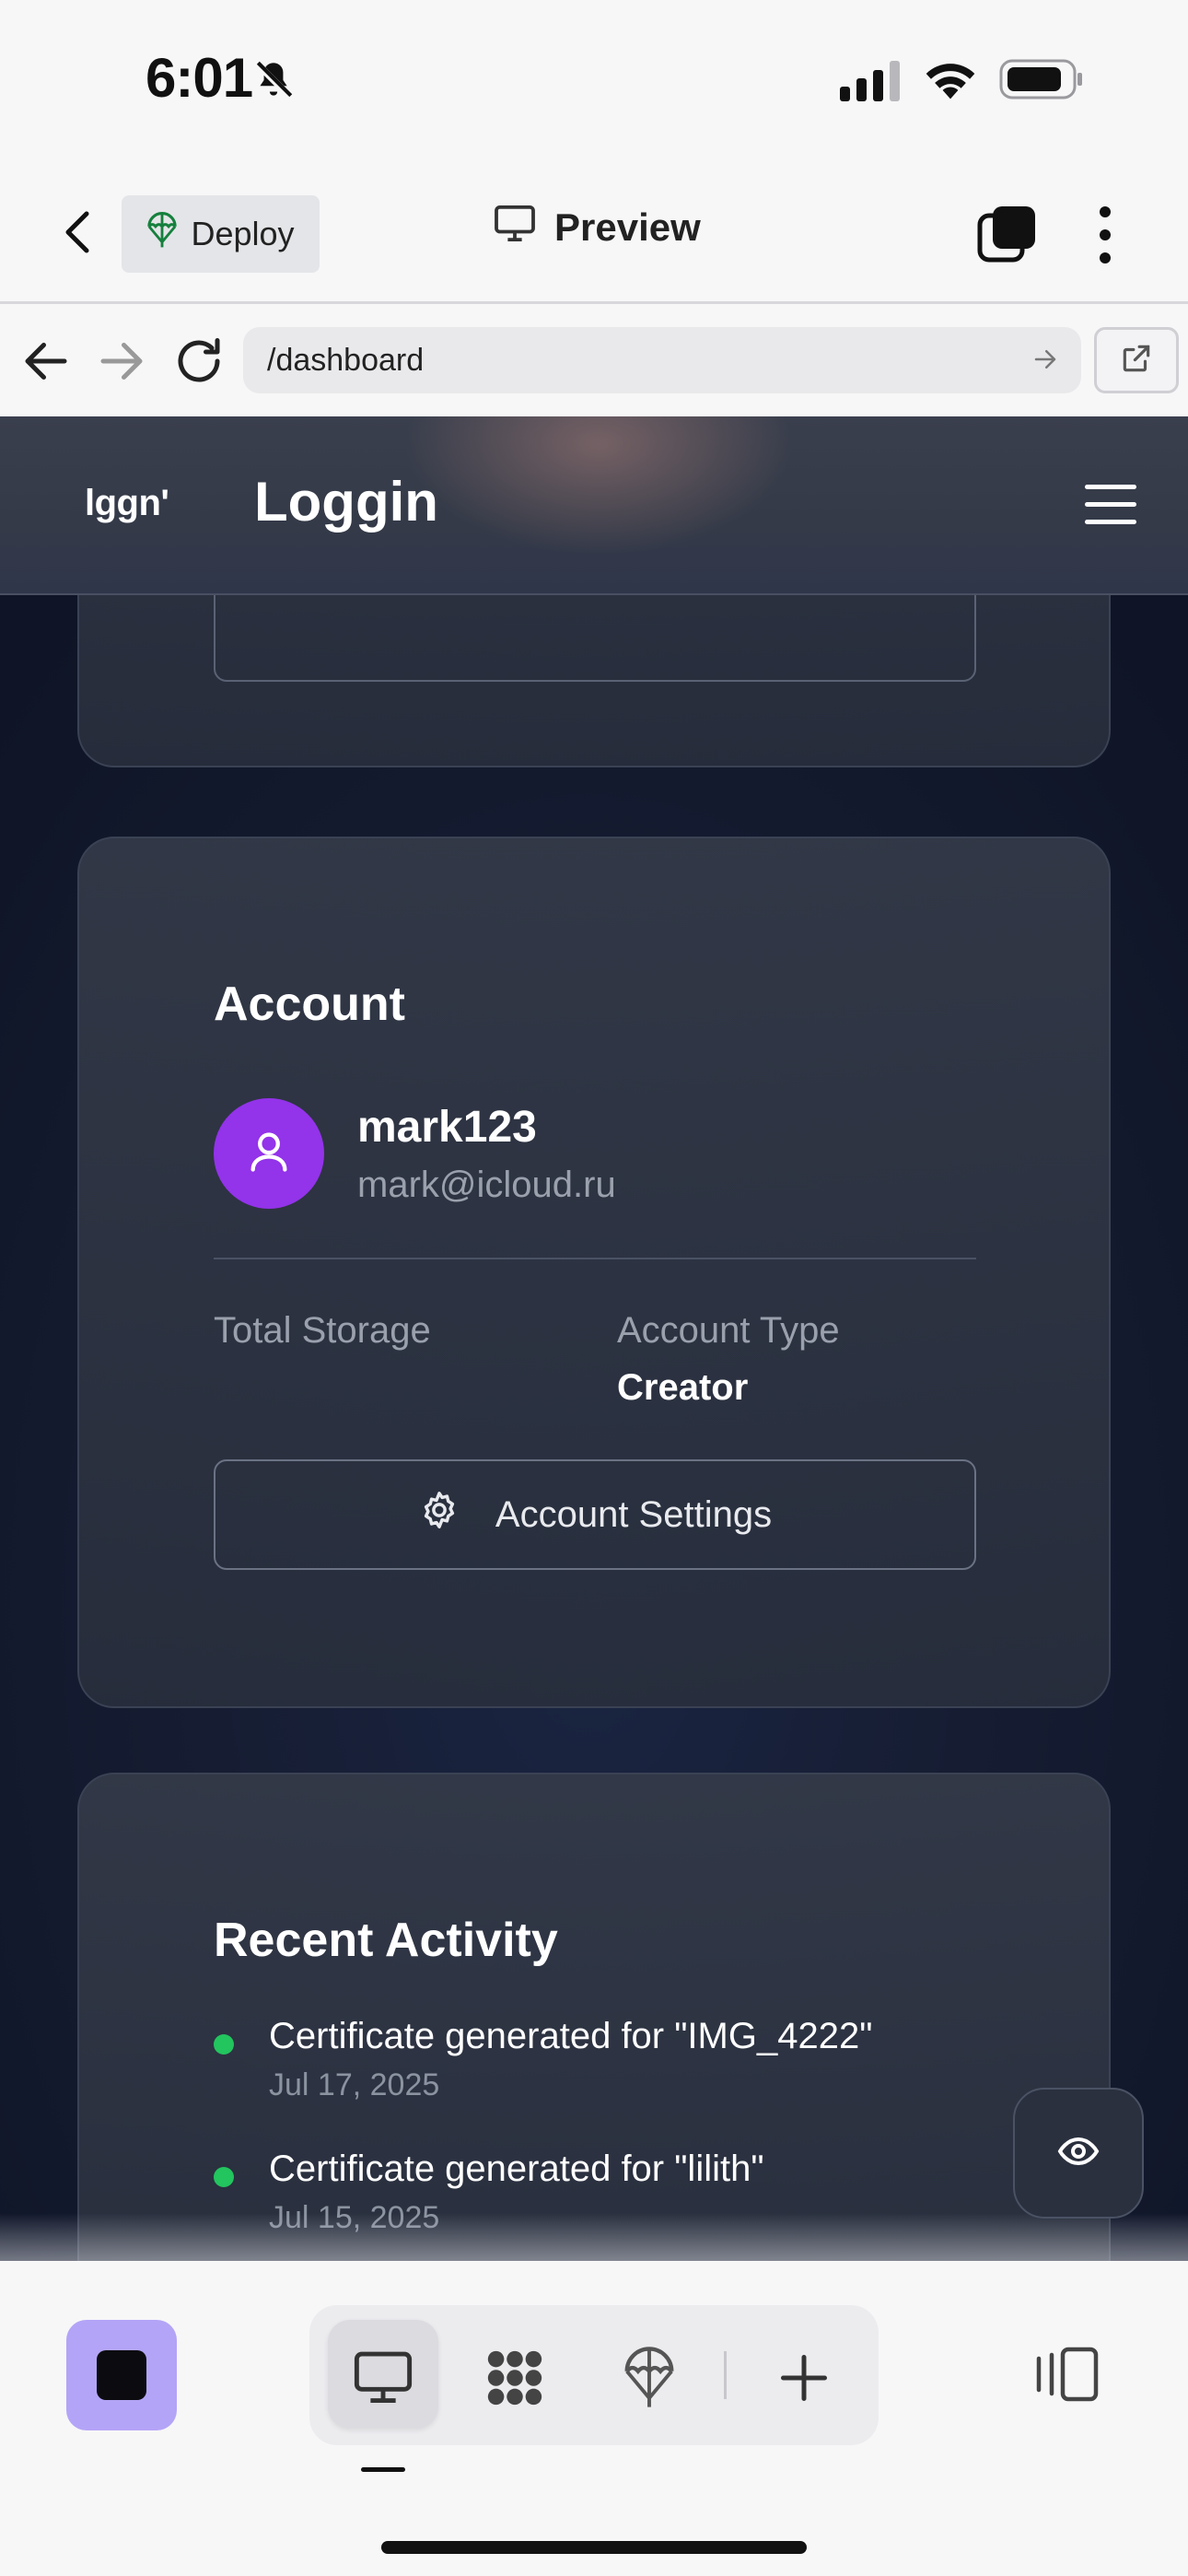 This screenshot has width=1188, height=2576. I want to click on eye-icon, so click(1078, 2153).